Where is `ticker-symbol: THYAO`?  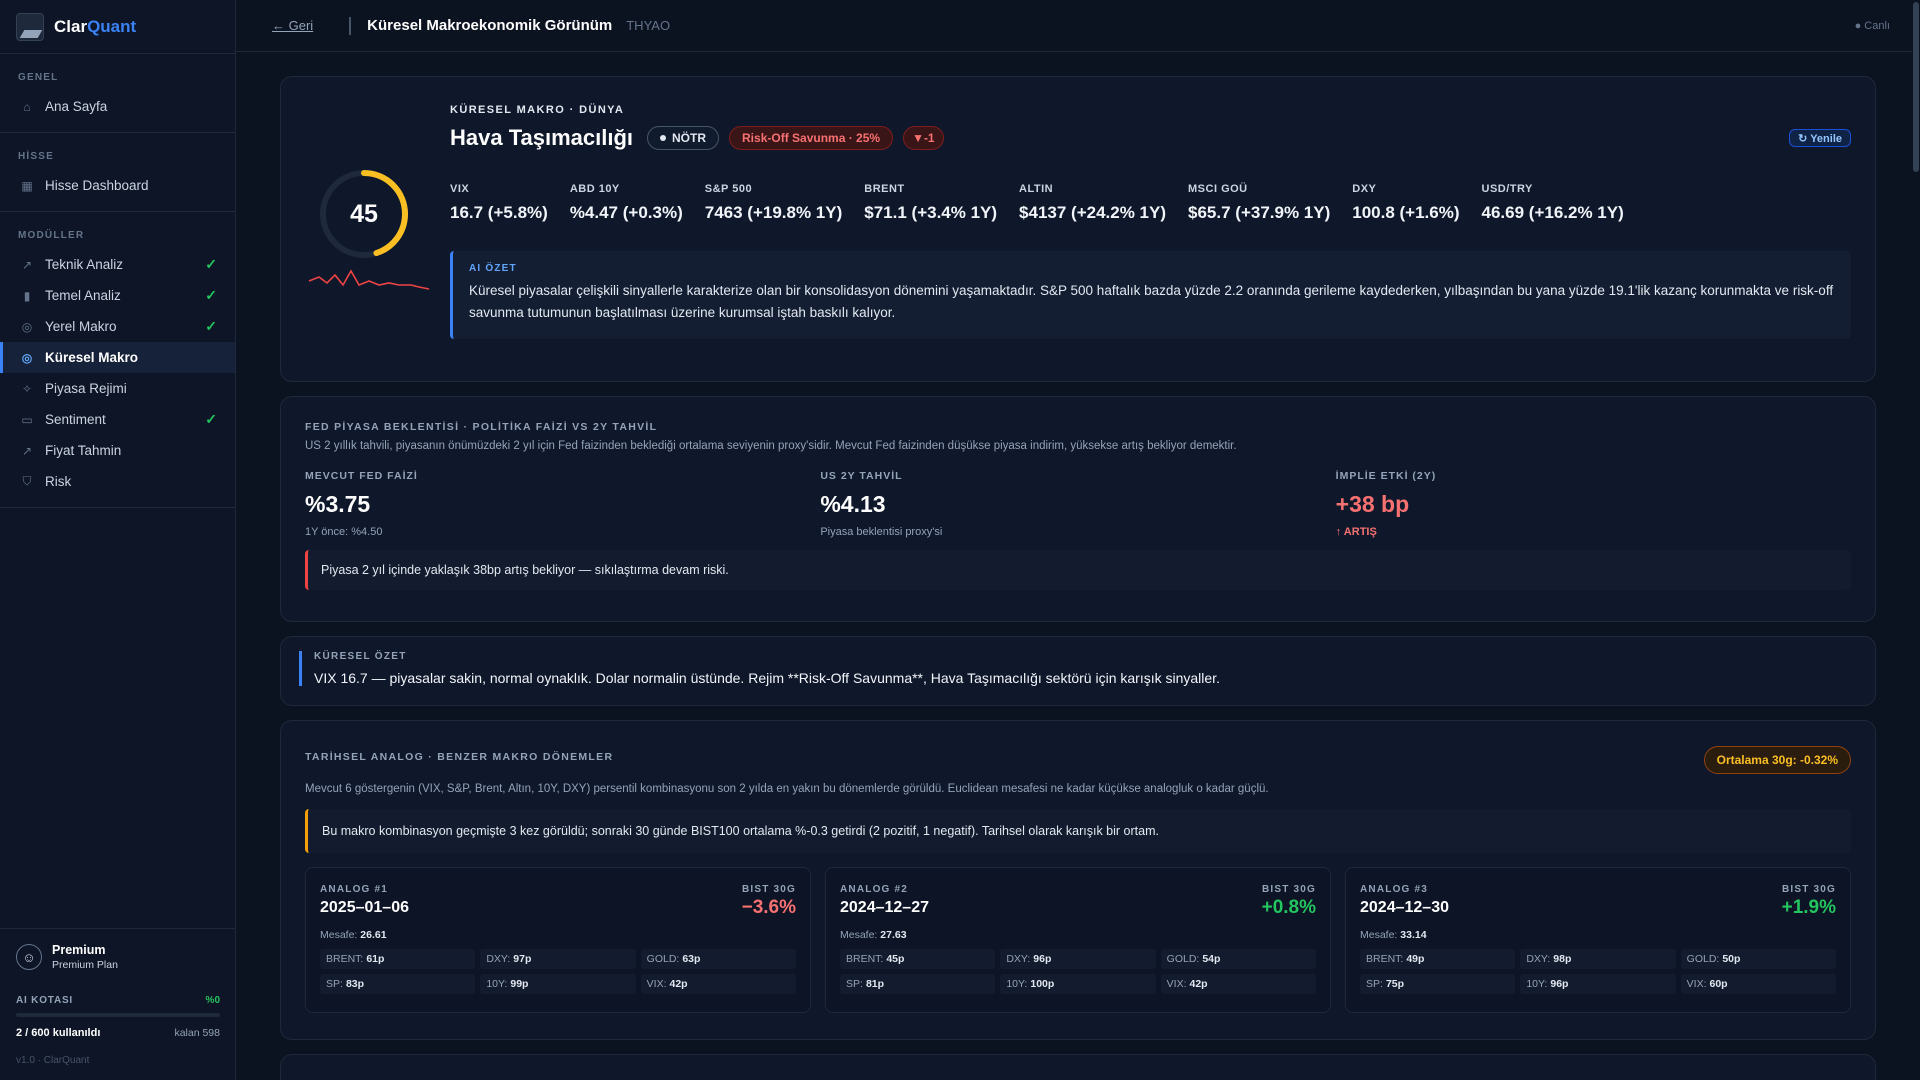 ticker-symbol: THYAO is located at coordinates (648, 25).